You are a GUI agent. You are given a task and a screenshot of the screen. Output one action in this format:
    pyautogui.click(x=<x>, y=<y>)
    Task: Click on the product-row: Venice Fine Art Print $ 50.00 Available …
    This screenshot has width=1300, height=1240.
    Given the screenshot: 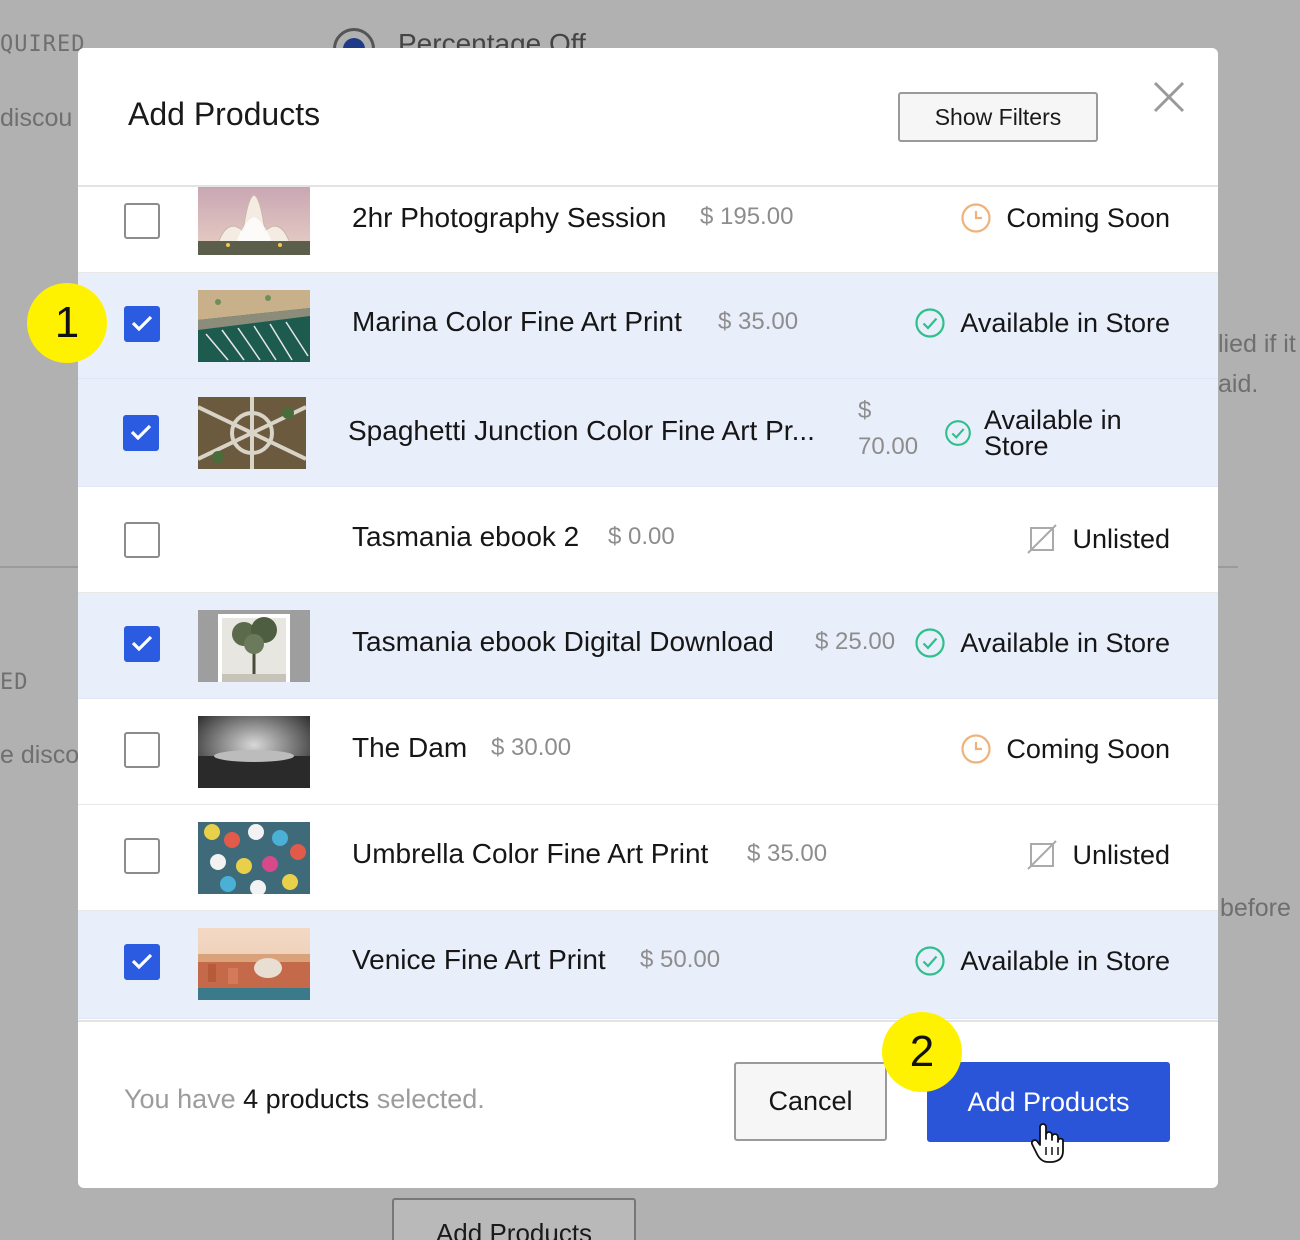 What is the action you would take?
    pyautogui.click(x=648, y=965)
    